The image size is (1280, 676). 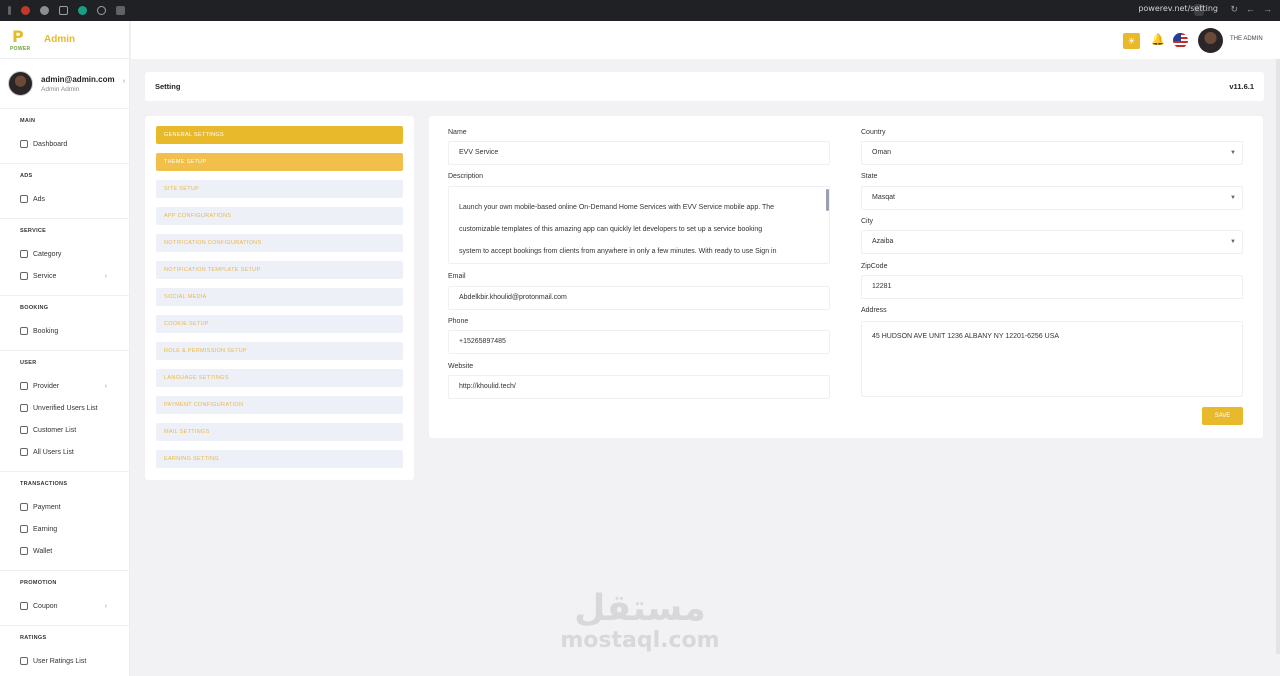 What do you see at coordinates (640, 621) in the screenshot?
I see `watermark-logo: مستقل mostaql.com` at bounding box center [640, 621].